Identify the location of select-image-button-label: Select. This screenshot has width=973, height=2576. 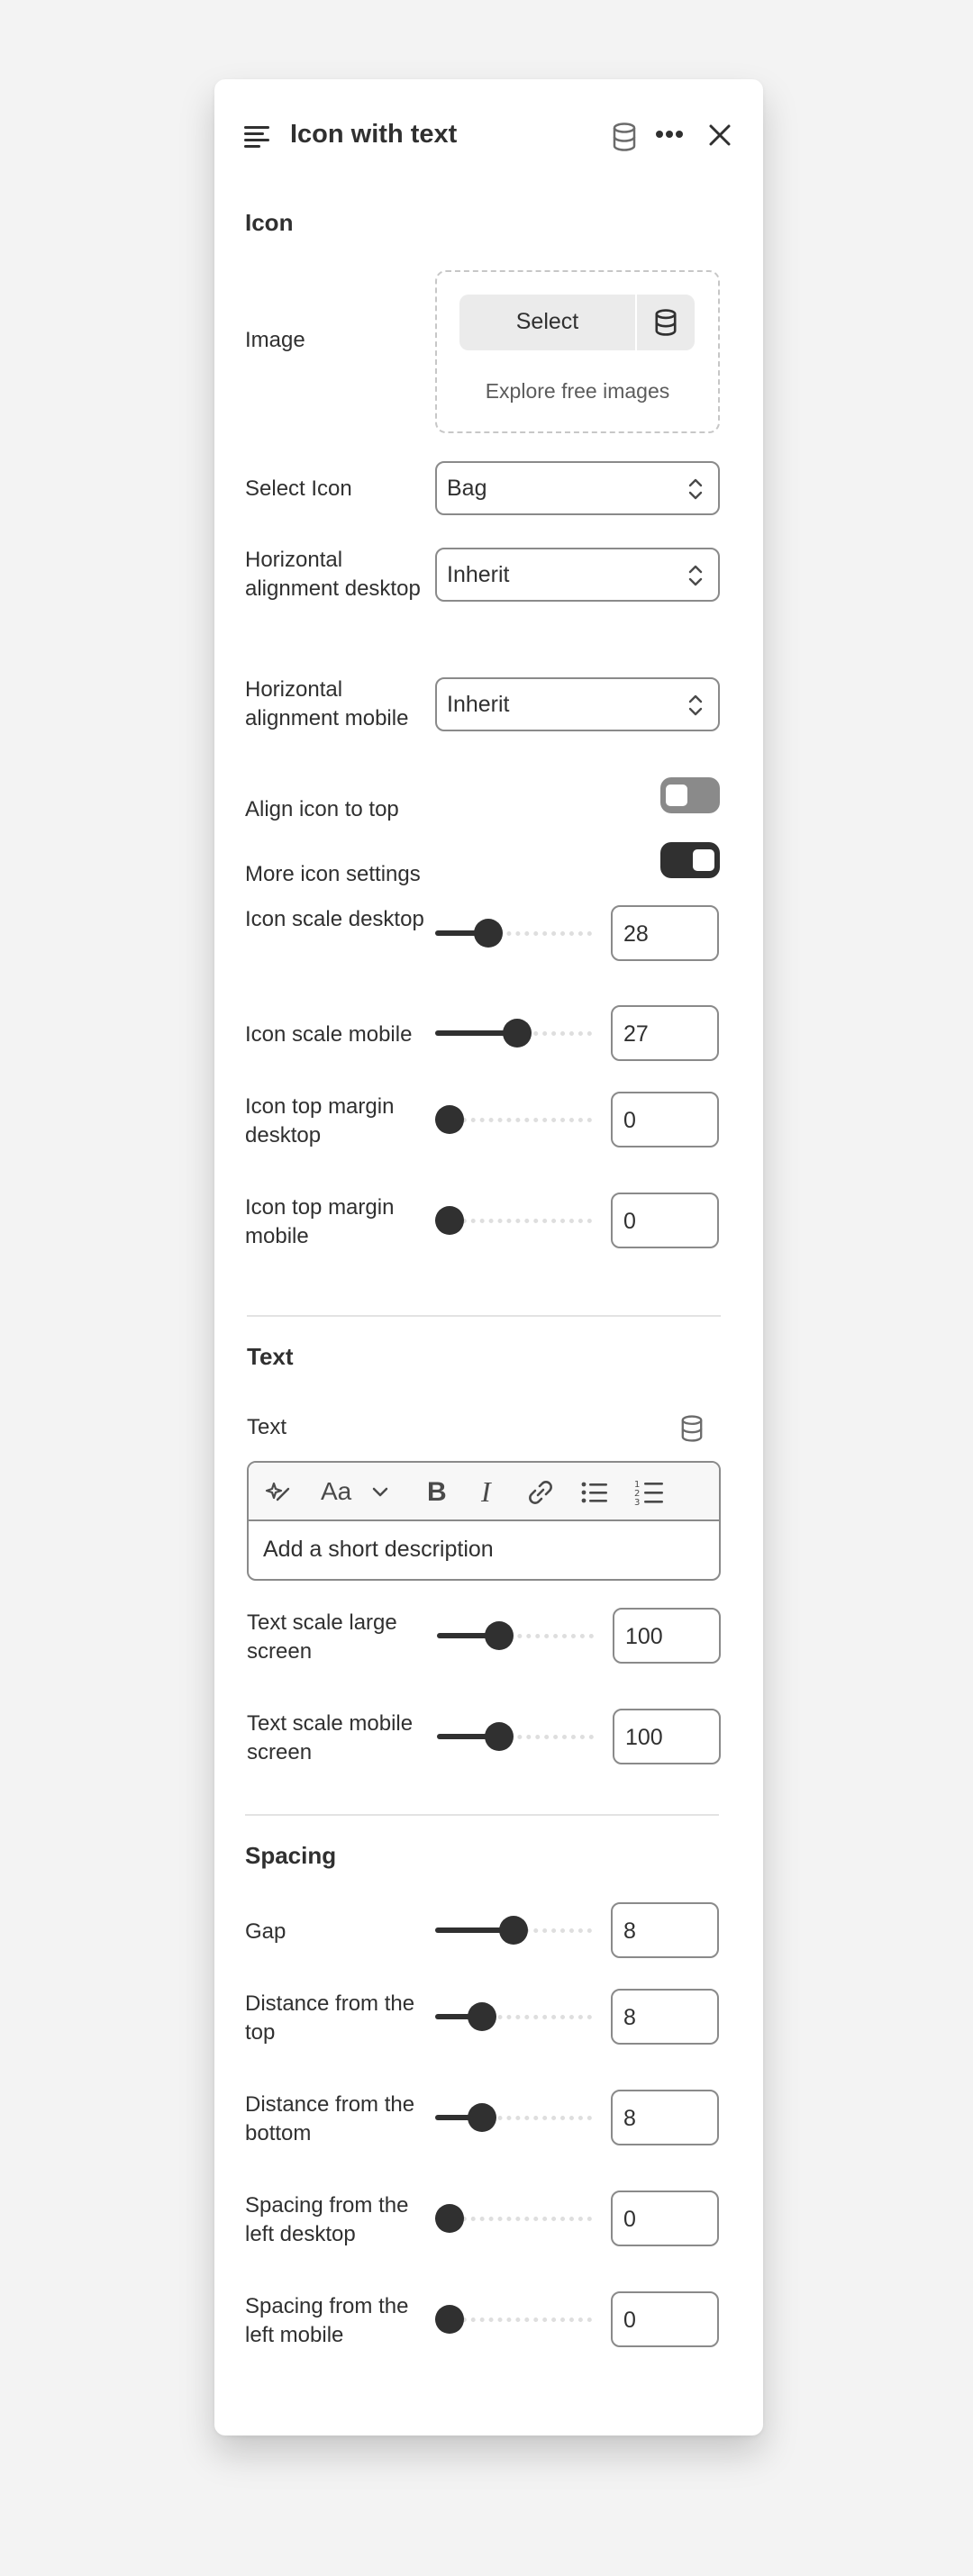
(547, 321).